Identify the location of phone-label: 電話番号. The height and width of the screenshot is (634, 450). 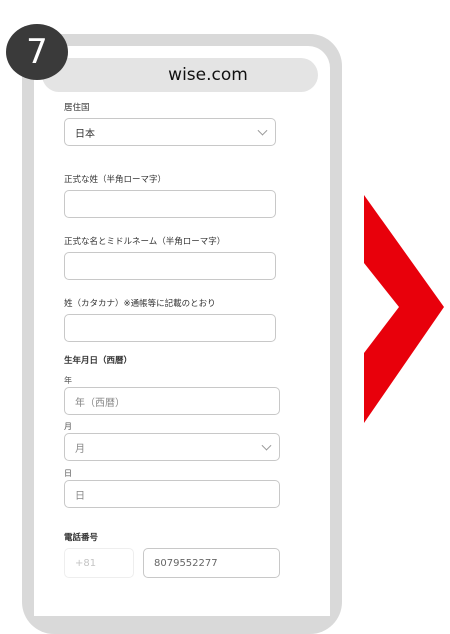
(81, 538).